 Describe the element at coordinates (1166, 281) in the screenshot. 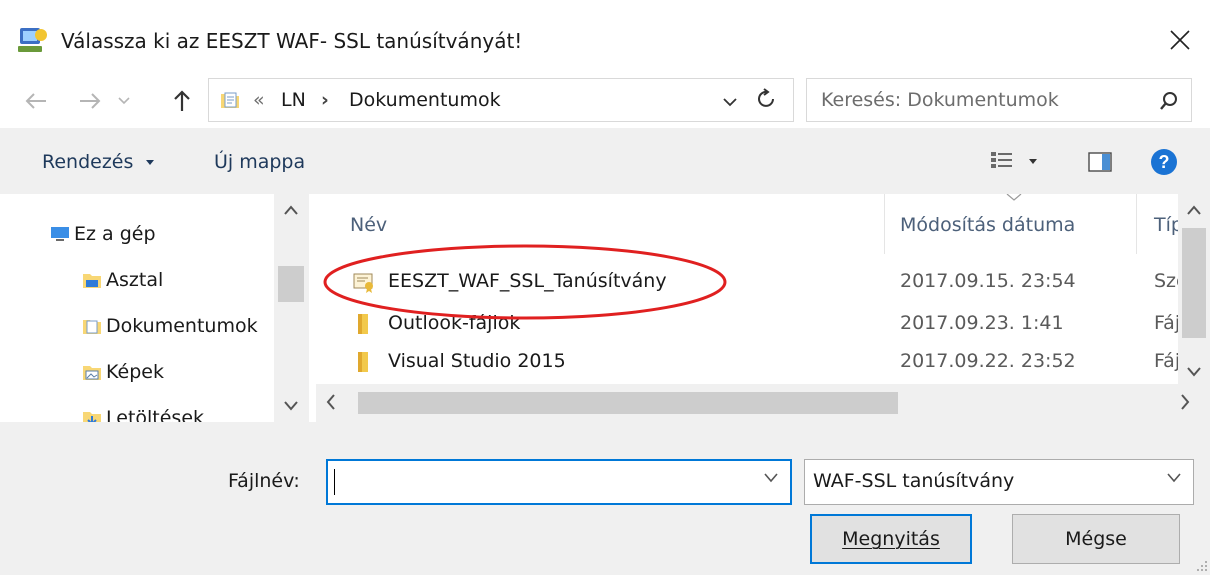

I see `file-type: Sze` at that location.